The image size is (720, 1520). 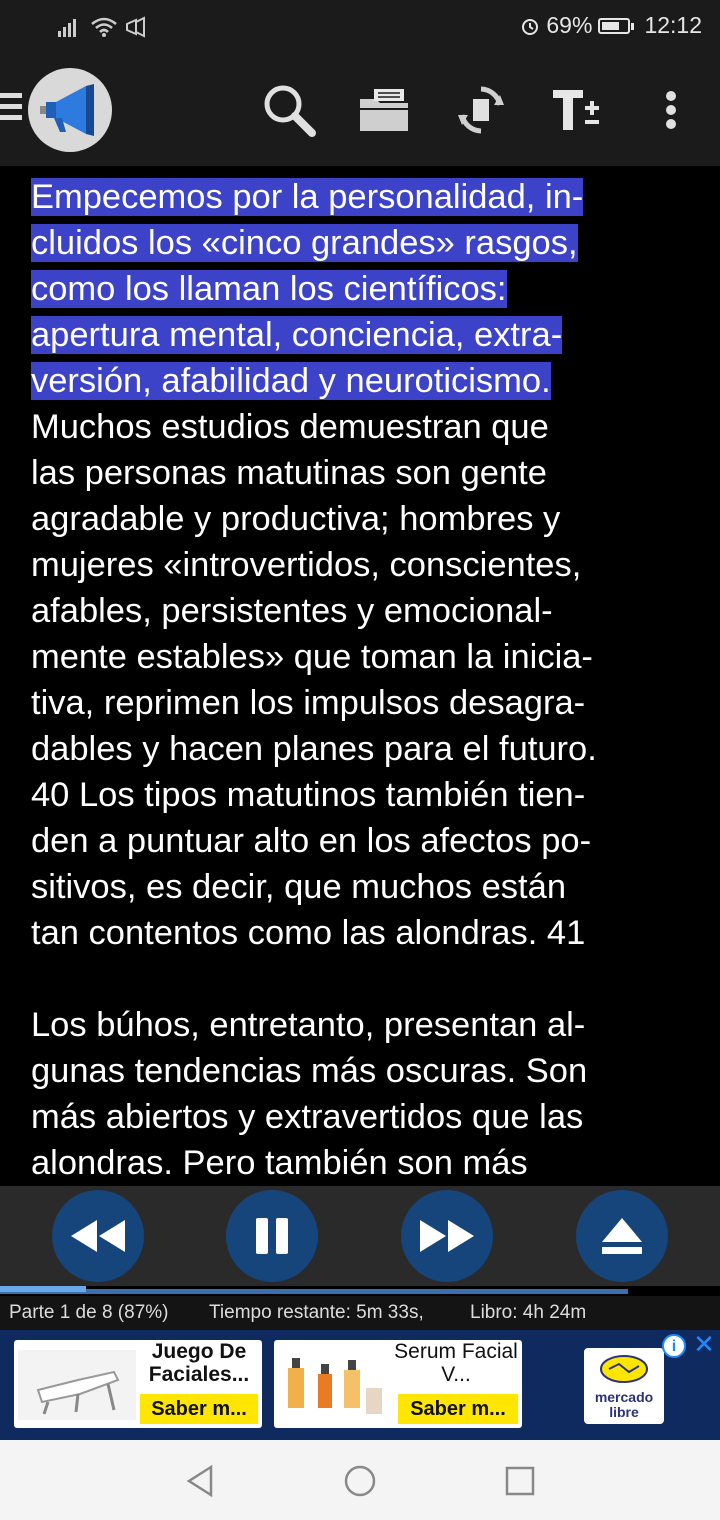 What do you see at coordinates (43, 1289) in the screenshot?
I see `progress-fill` at bounding box center [43, 1289].